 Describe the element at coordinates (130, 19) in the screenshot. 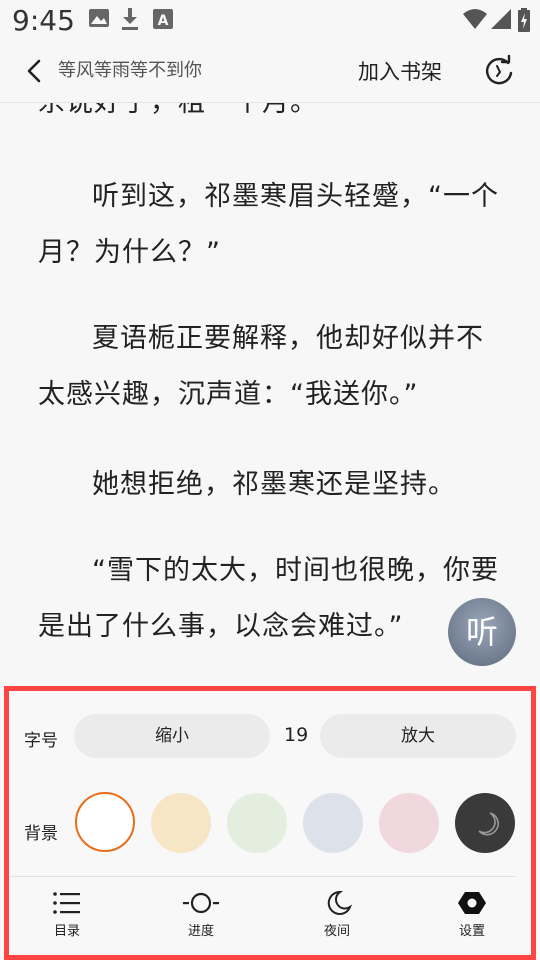

I see `download-icon` at that location.